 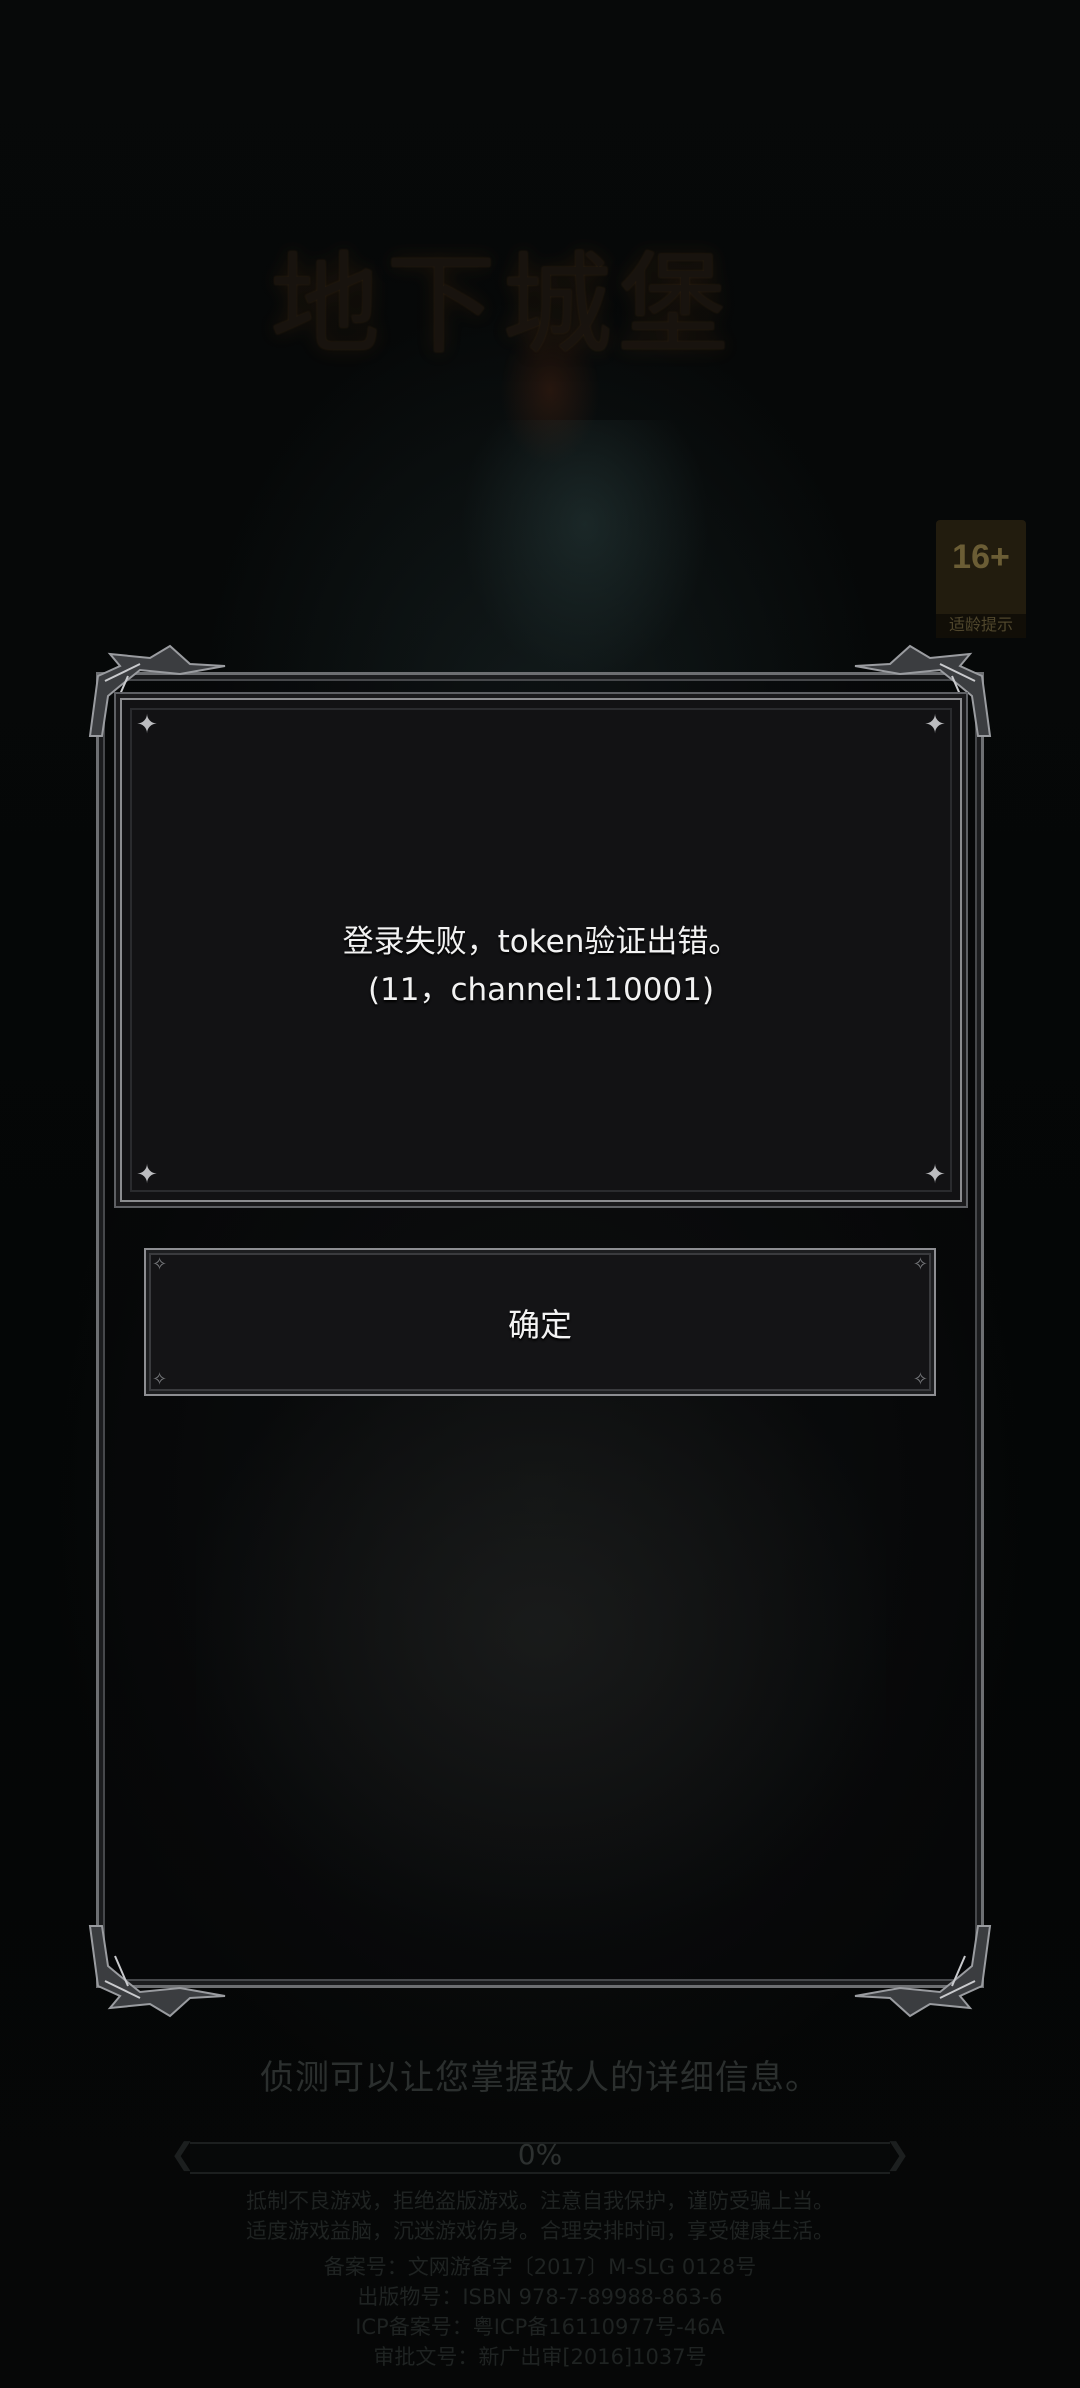 What do you see at coordinates (540, 2078) in the screenshot?
I see `loading-hint: 侦测可以让您掌握敌人的详细信息。` at bounding box center [540, 2078].